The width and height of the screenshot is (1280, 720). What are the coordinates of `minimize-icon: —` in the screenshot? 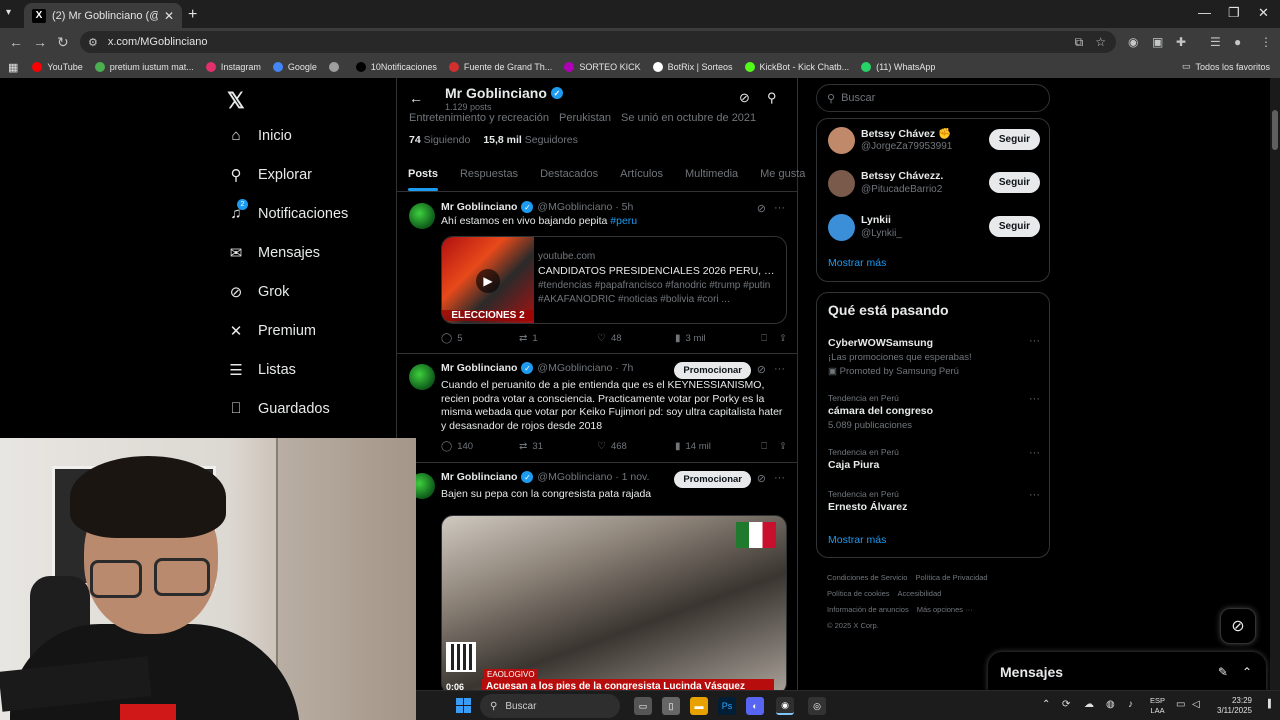 It's located at (1204, 12).